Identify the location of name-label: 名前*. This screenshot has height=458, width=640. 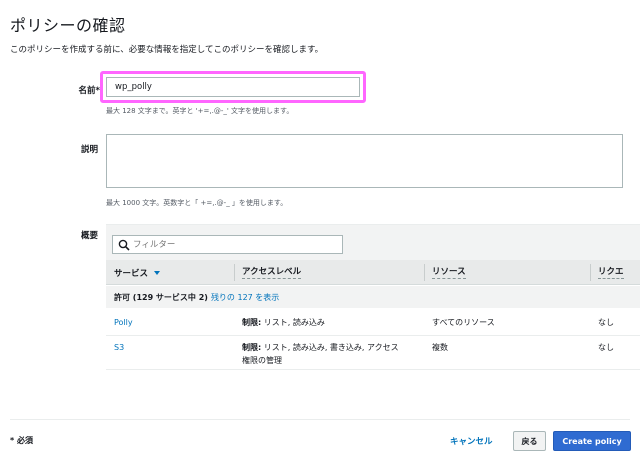
(89, 91).